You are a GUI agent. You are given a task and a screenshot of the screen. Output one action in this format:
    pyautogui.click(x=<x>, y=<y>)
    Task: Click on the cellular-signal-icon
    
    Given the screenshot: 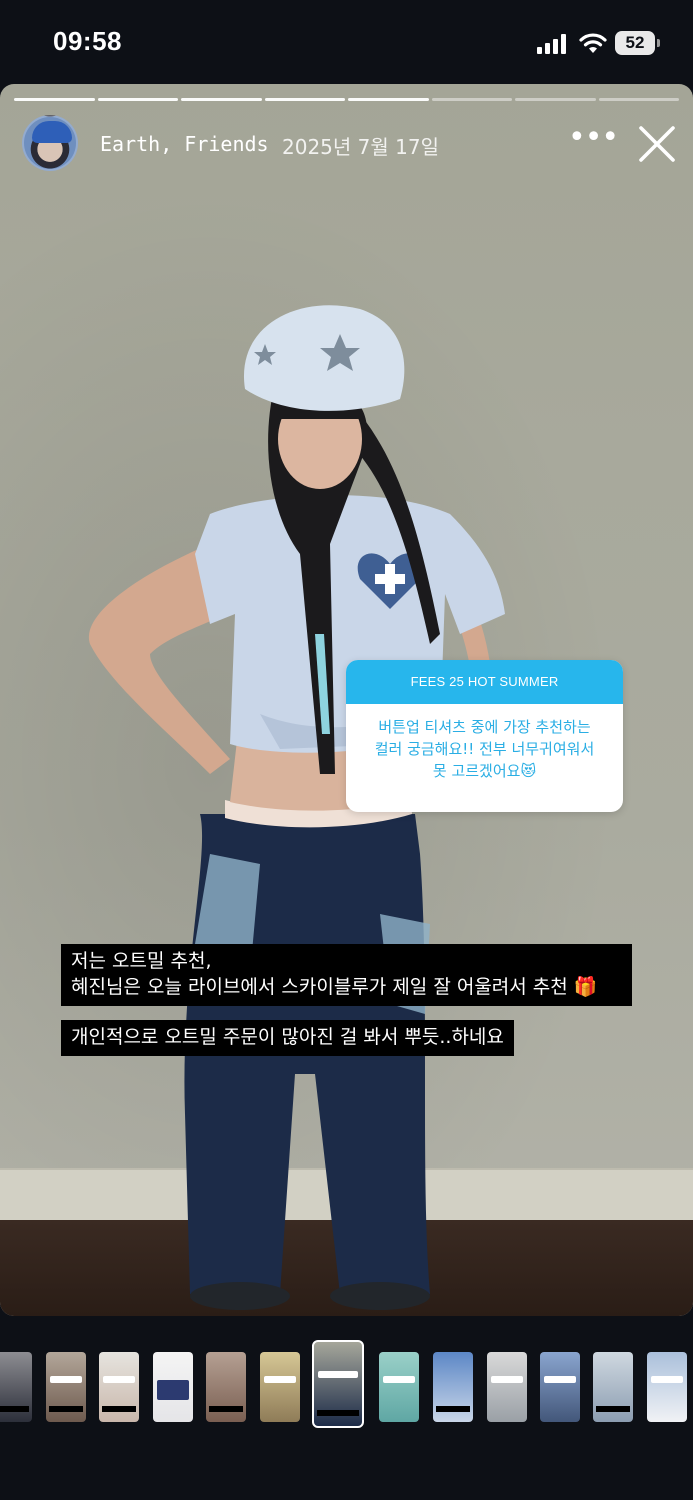 What is the action you would take?
    pyautogui.click(x=551, y=44)
    